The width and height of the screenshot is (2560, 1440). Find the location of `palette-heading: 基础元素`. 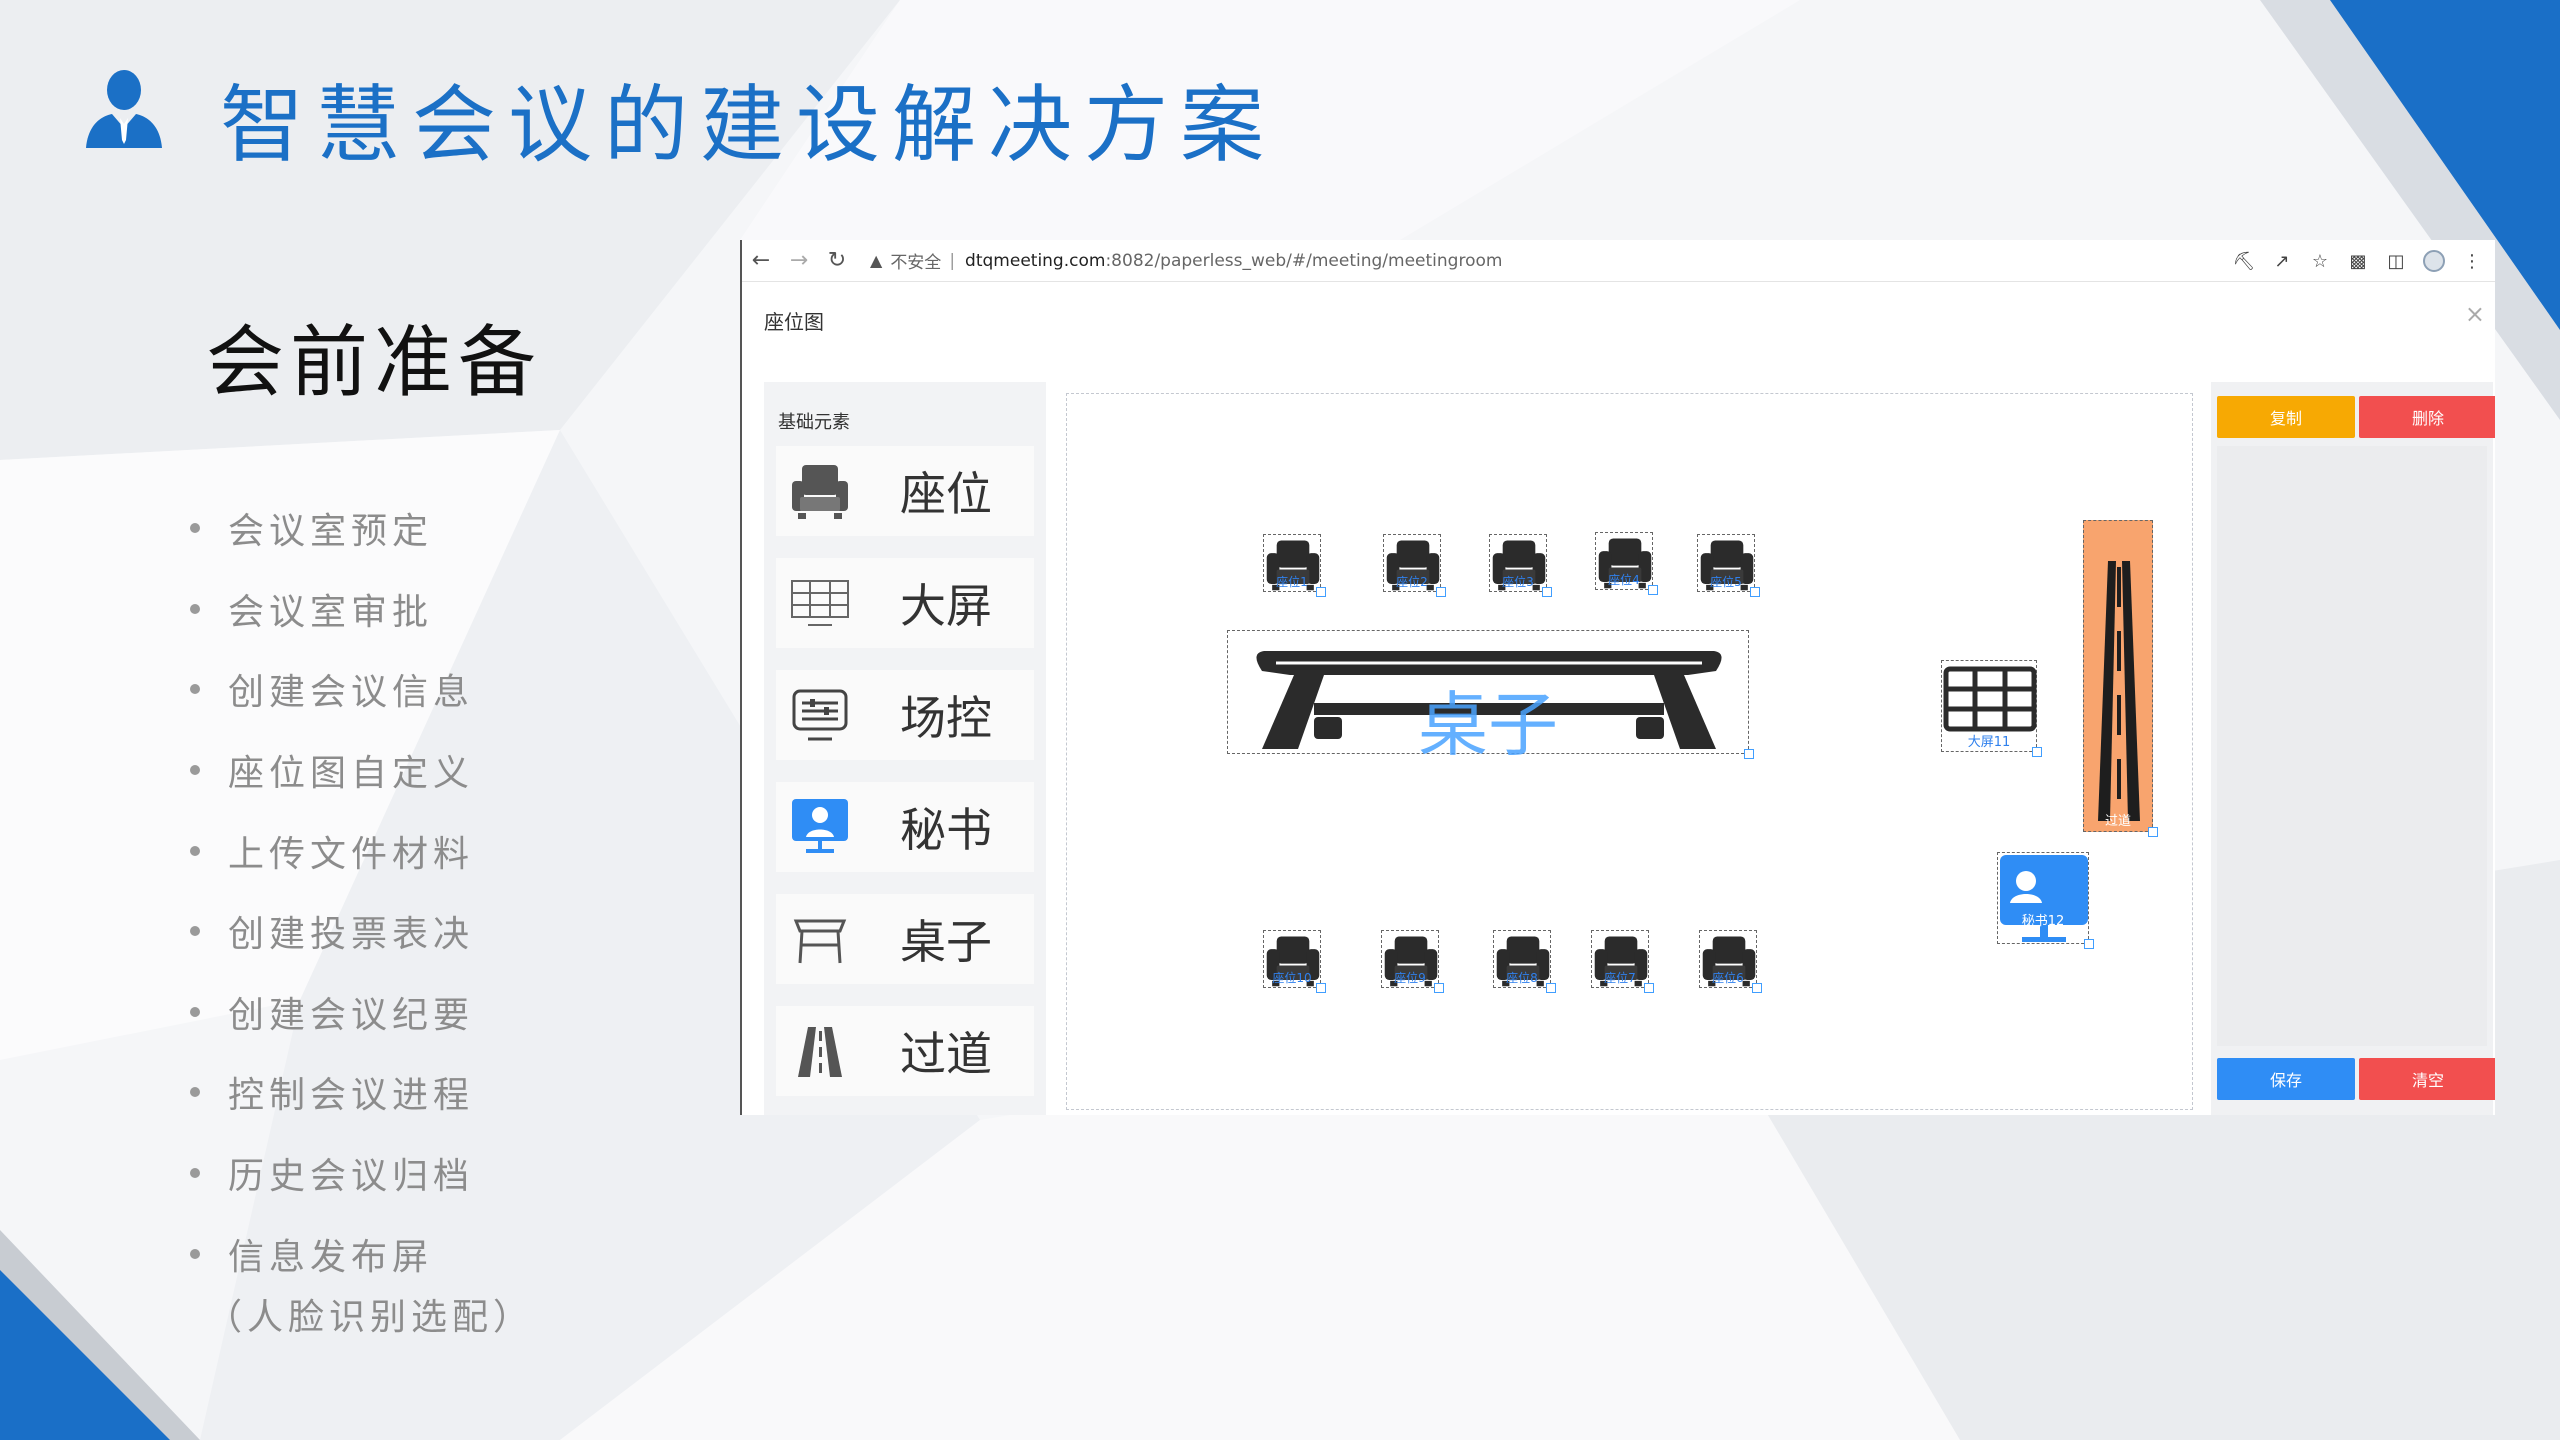

palette-heading: 基础元素 is located at coordinates (814, 422).